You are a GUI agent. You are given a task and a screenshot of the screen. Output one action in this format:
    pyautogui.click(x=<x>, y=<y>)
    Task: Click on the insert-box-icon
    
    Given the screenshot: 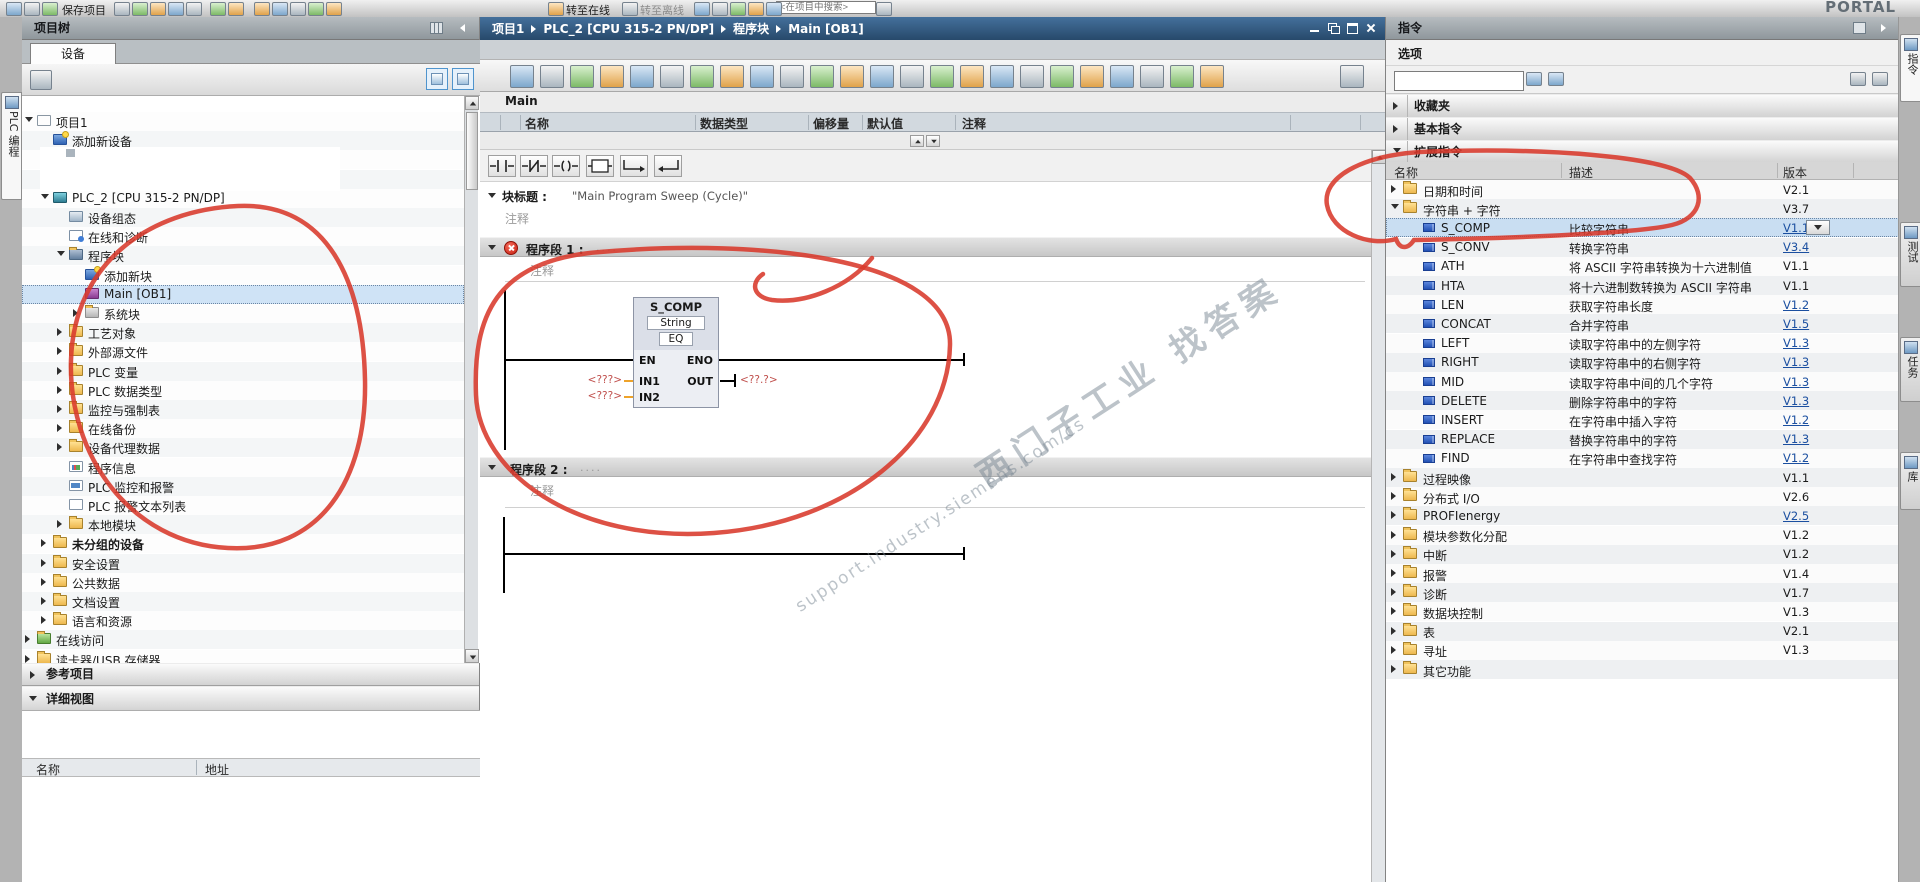 What is the action you would take?
    pyautogui.click(x=882, y=76)
    